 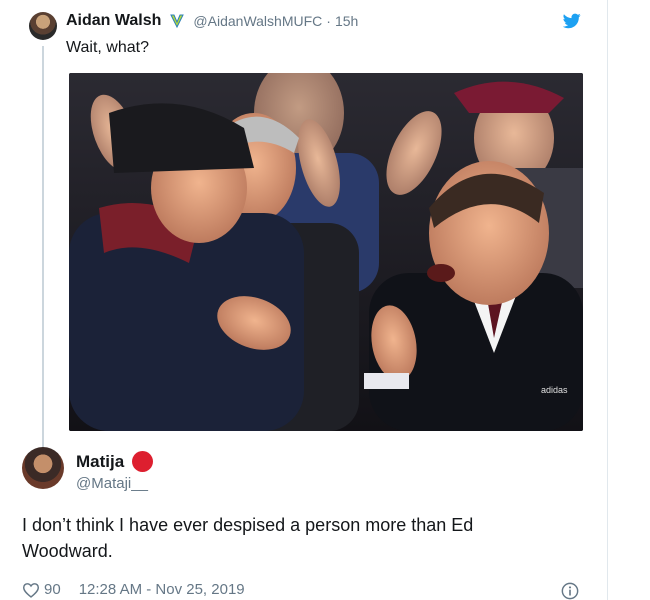 I want to click on reply-author-avatar, so click(x=43, y=468).